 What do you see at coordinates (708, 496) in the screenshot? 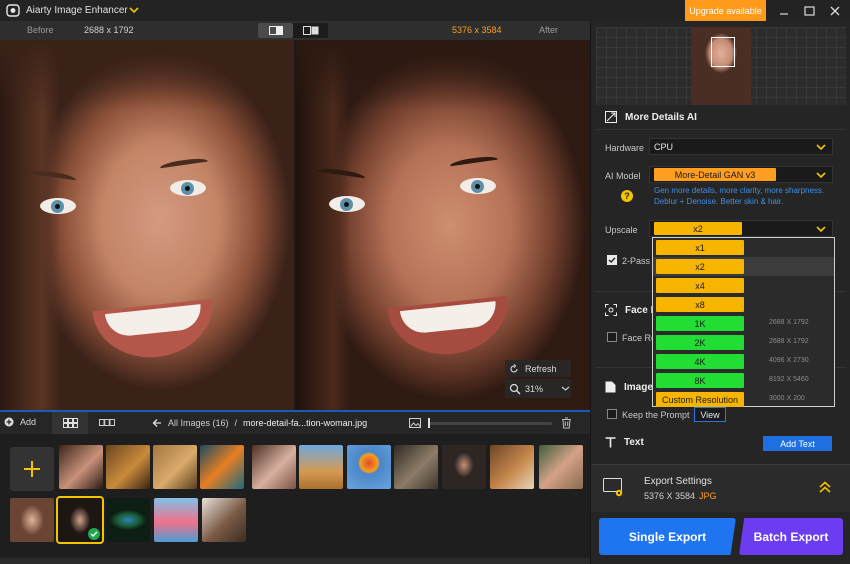
I see `export-format: JPG` at bounding box center [708, 496].